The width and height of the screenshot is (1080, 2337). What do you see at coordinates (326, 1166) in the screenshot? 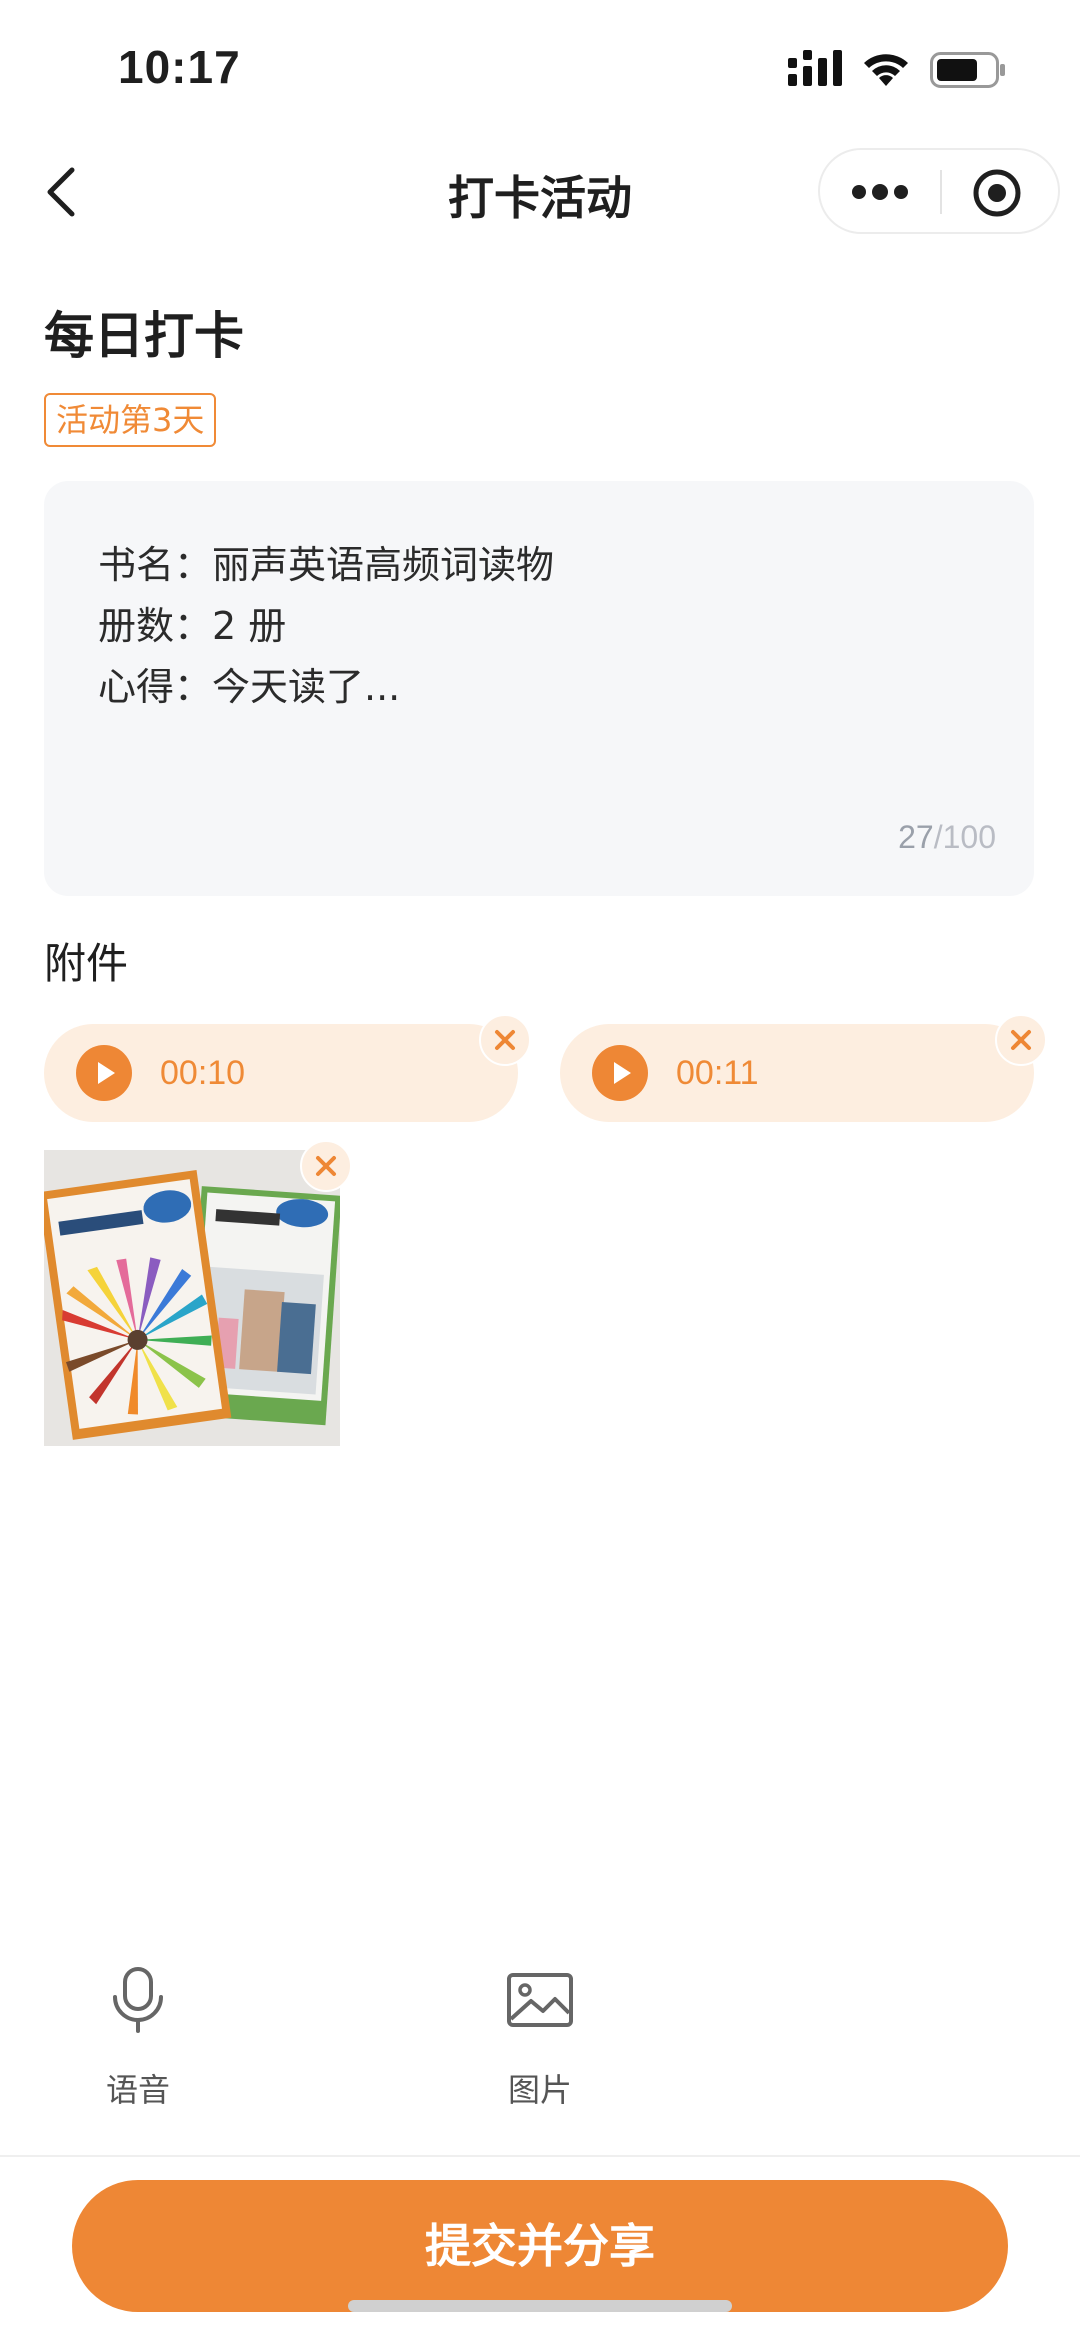
I see `remove-image-button` at bounding box center [326, 1166].